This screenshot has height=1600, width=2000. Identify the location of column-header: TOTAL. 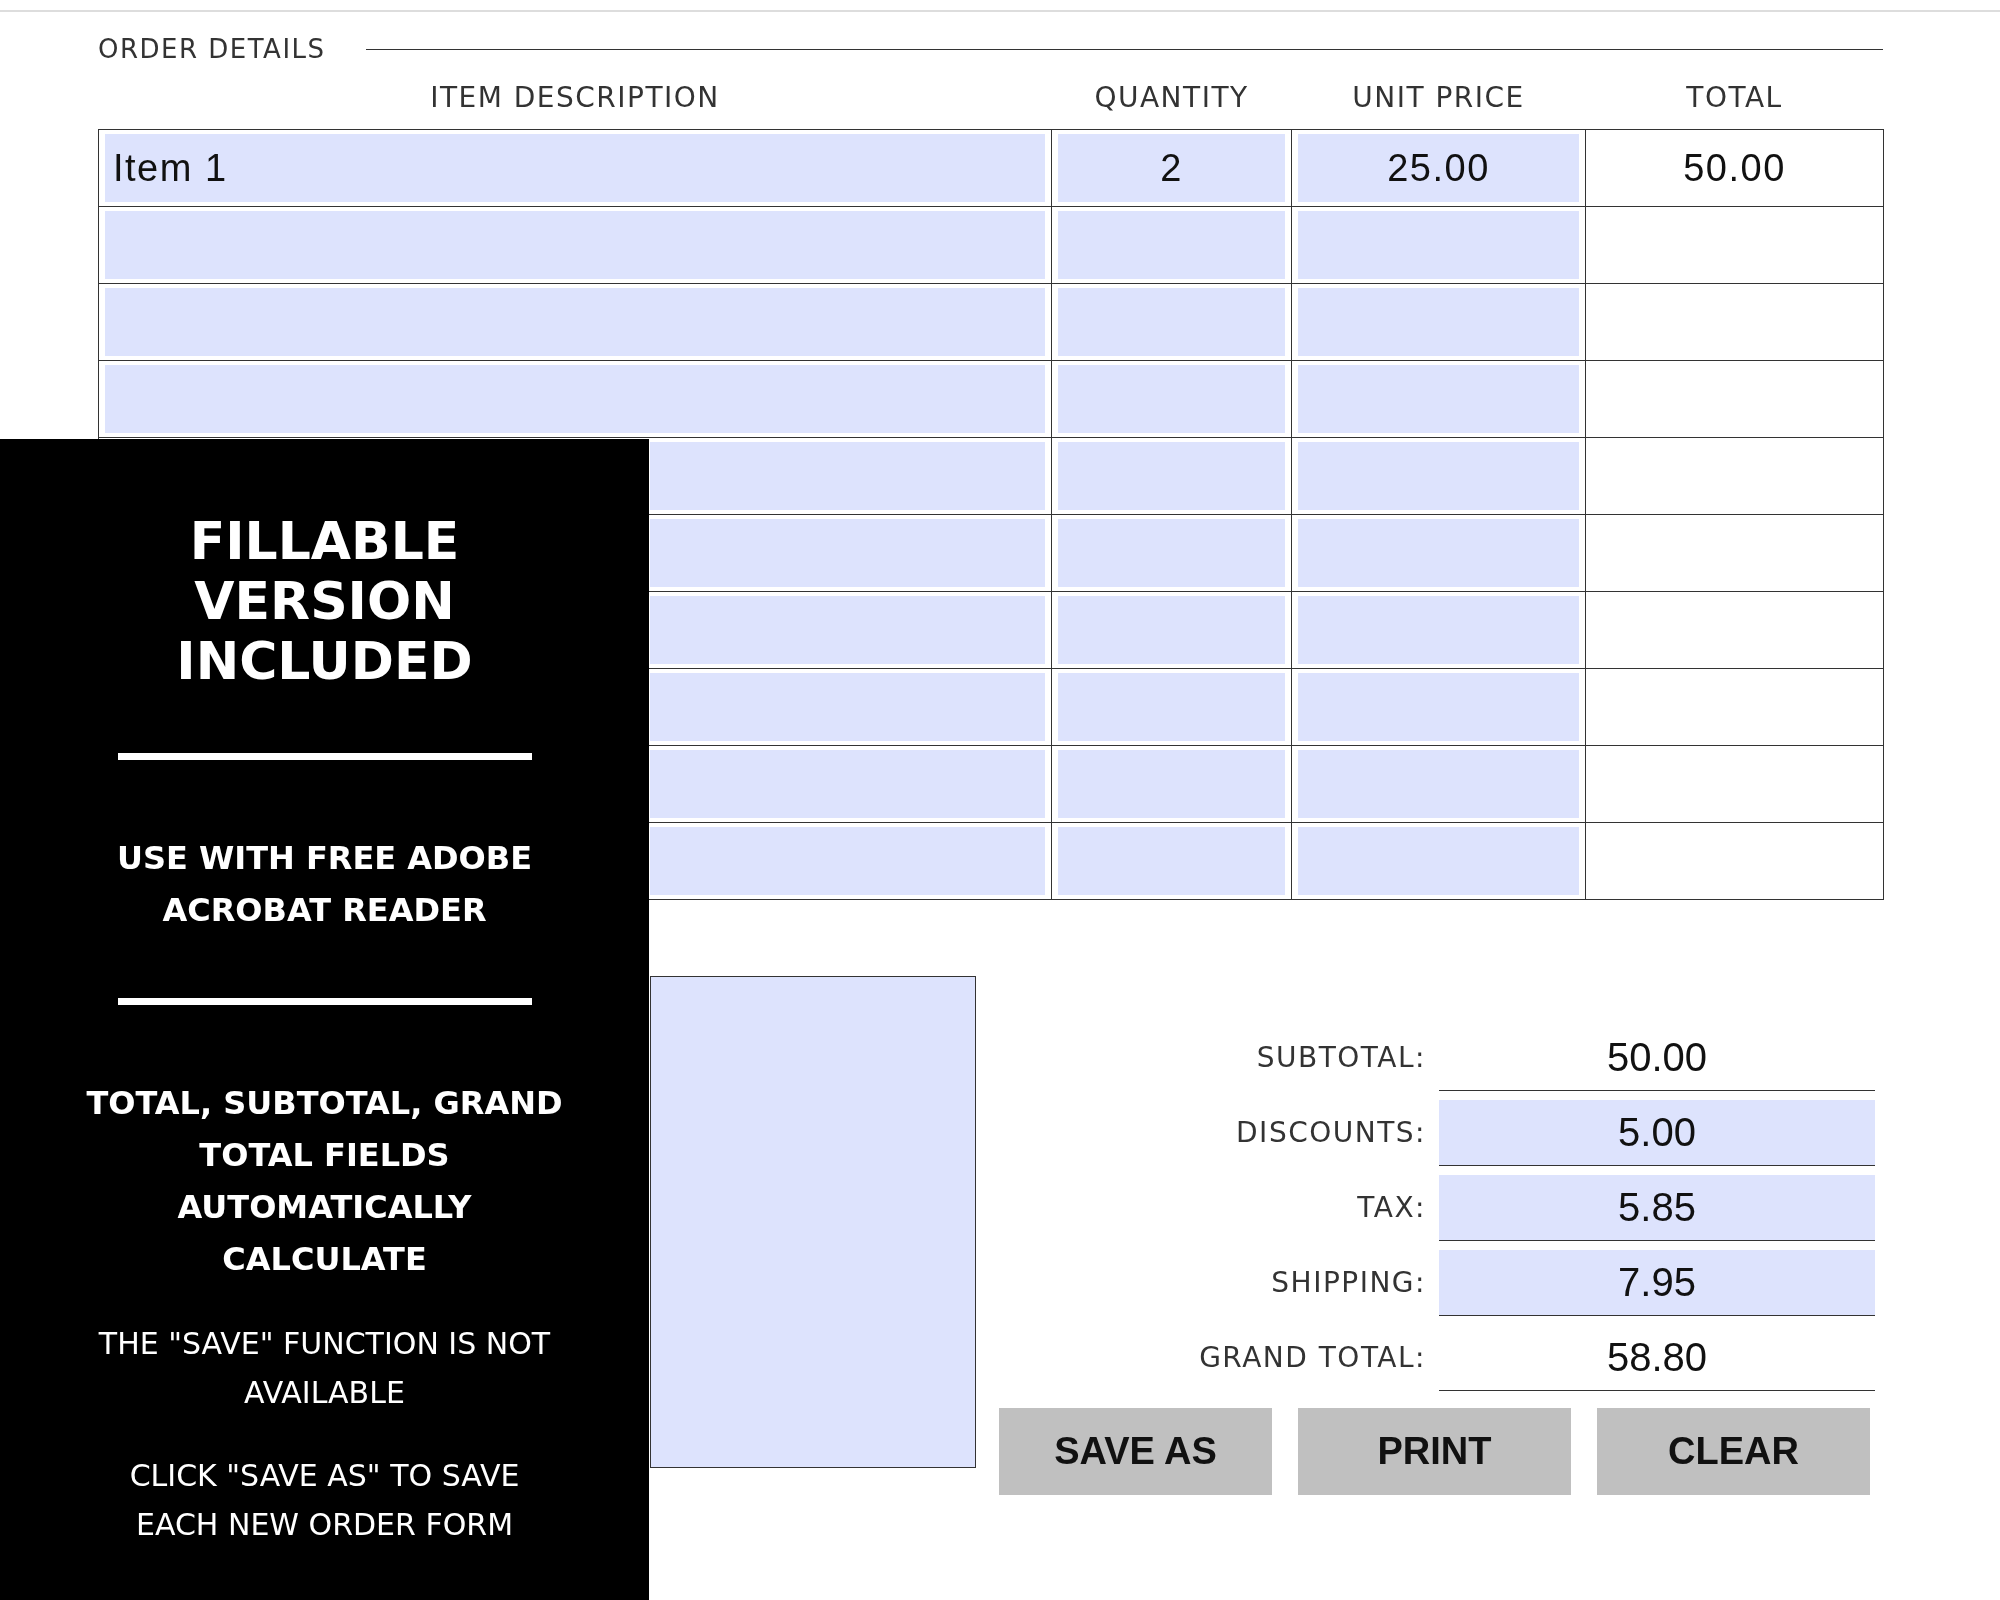
(1734, 99).